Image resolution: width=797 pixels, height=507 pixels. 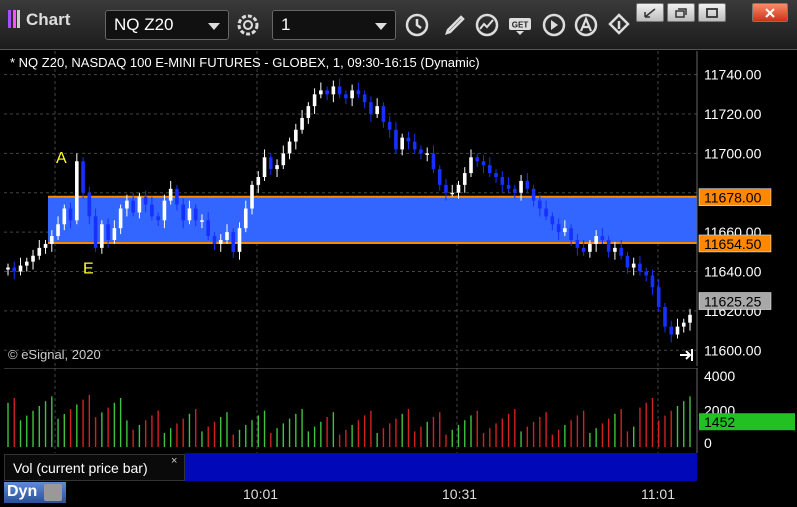 I want to click on settings-gear-icon, so click(x=248, y=25).